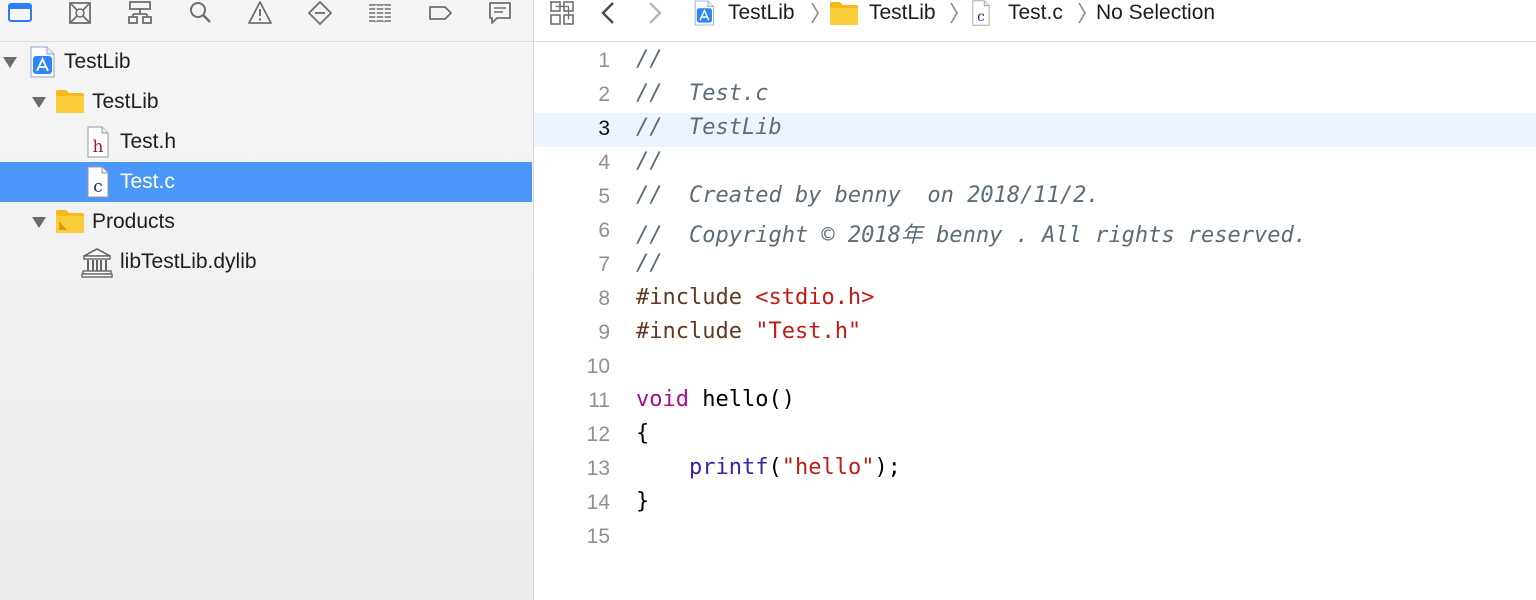 The image size is (1536, 600). I want to click on code-line: 15, so click(1035, 538).